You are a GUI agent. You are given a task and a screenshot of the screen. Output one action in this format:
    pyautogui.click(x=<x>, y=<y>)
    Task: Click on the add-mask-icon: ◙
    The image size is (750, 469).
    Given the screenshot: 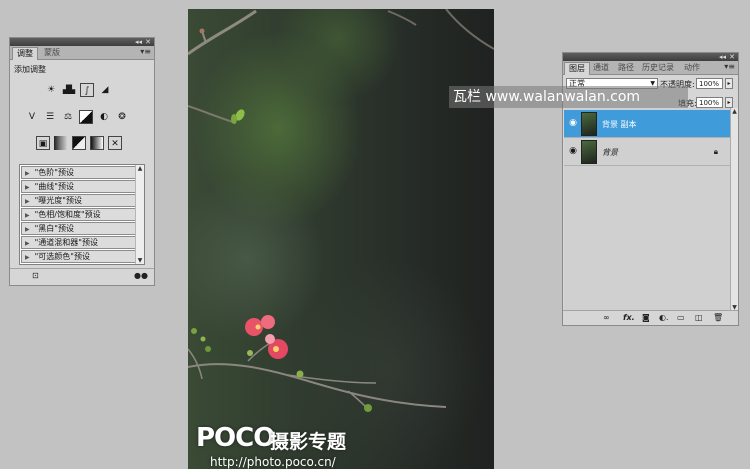 What is the action you would take?
    pyautogui.click(x=646, y=317)
    